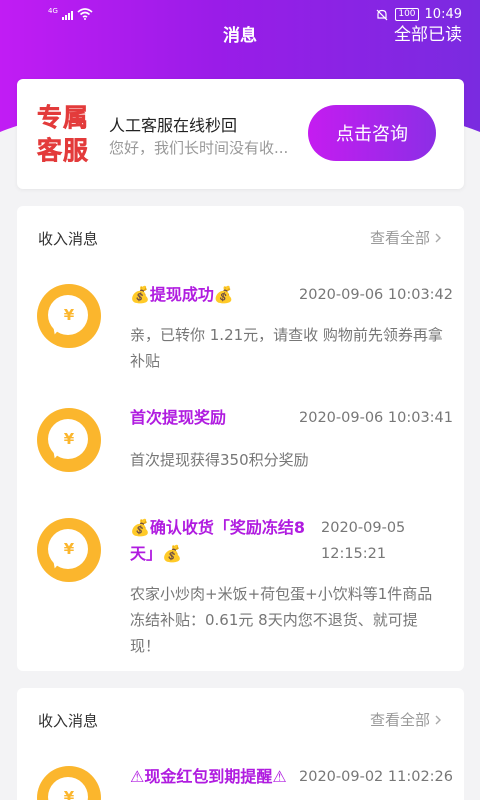 The width and height of the screenshot is (480, 800). What do you see at coordinates (240, 32) in the screenshot?
I see `title-bar: 消息 全部已读` at bounding box center [240, 32].